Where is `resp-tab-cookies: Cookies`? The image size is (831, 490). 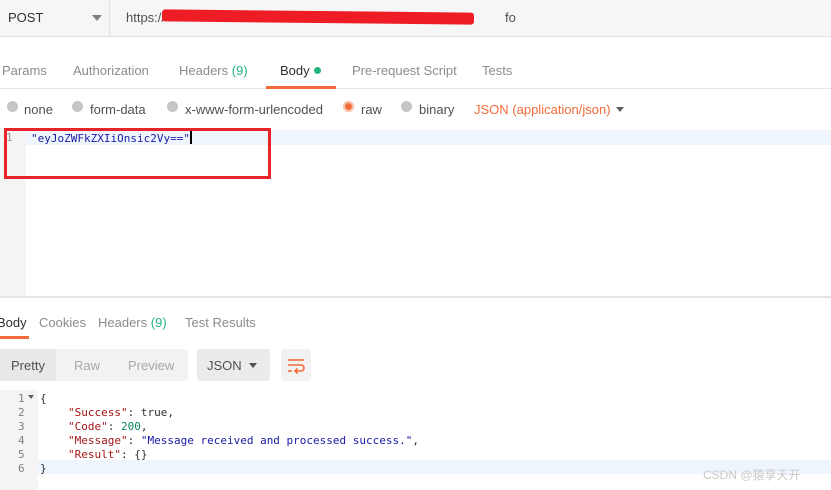
resp-tab-cookies: Cookies is located at coordinates (62, 322).